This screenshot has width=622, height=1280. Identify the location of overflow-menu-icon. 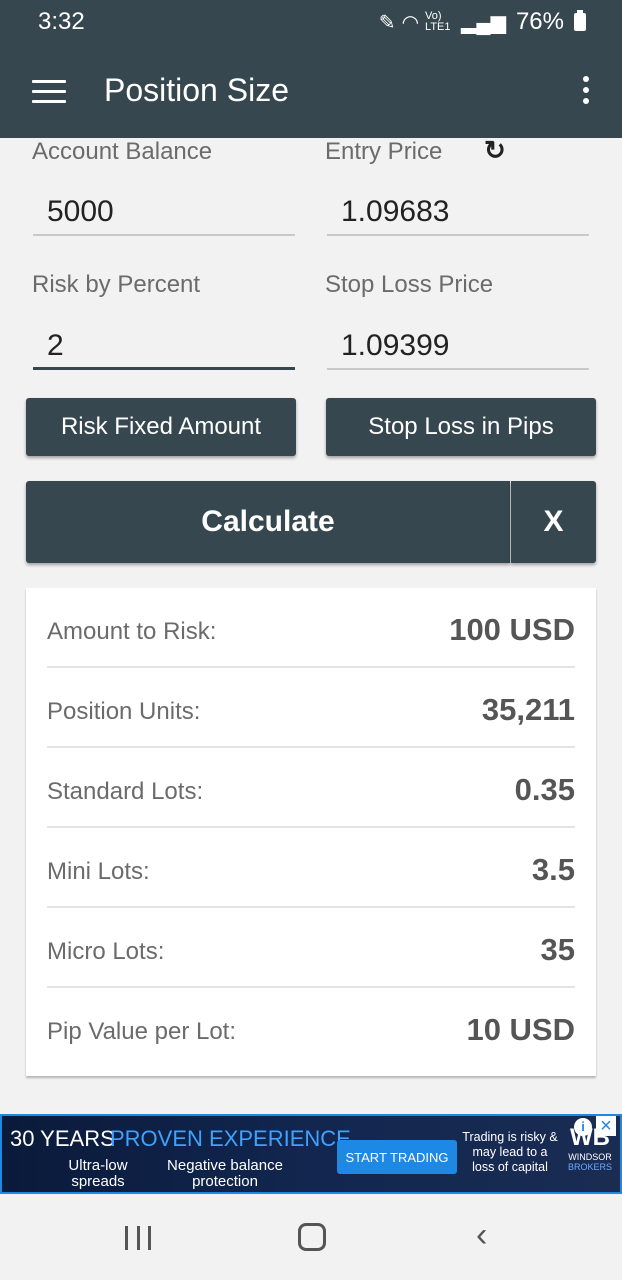
(586, 91).